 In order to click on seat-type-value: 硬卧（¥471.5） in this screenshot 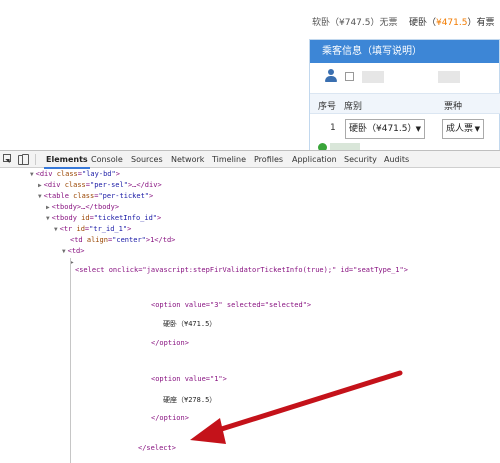, I will do `click(383, 129)`.